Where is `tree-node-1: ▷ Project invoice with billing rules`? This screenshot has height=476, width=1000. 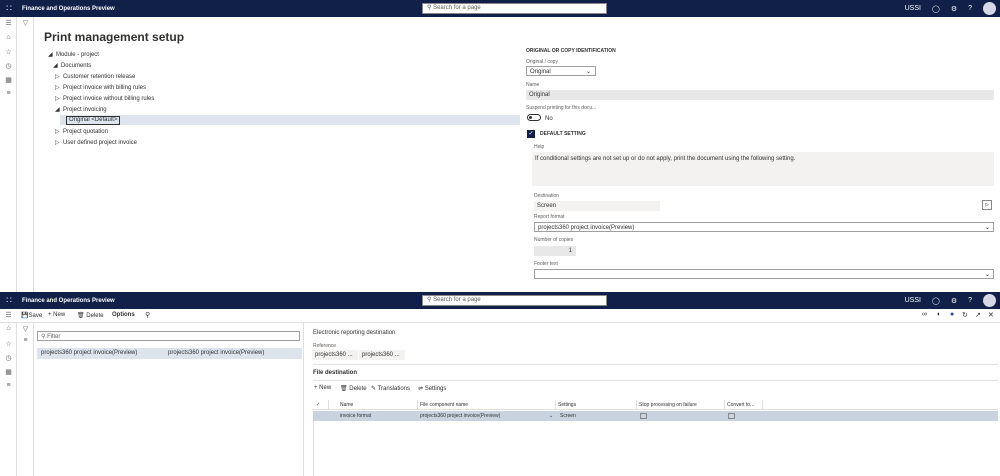
tree-node-1: ▷ Project invoice with billing rules is located at coordinates (100, 87).